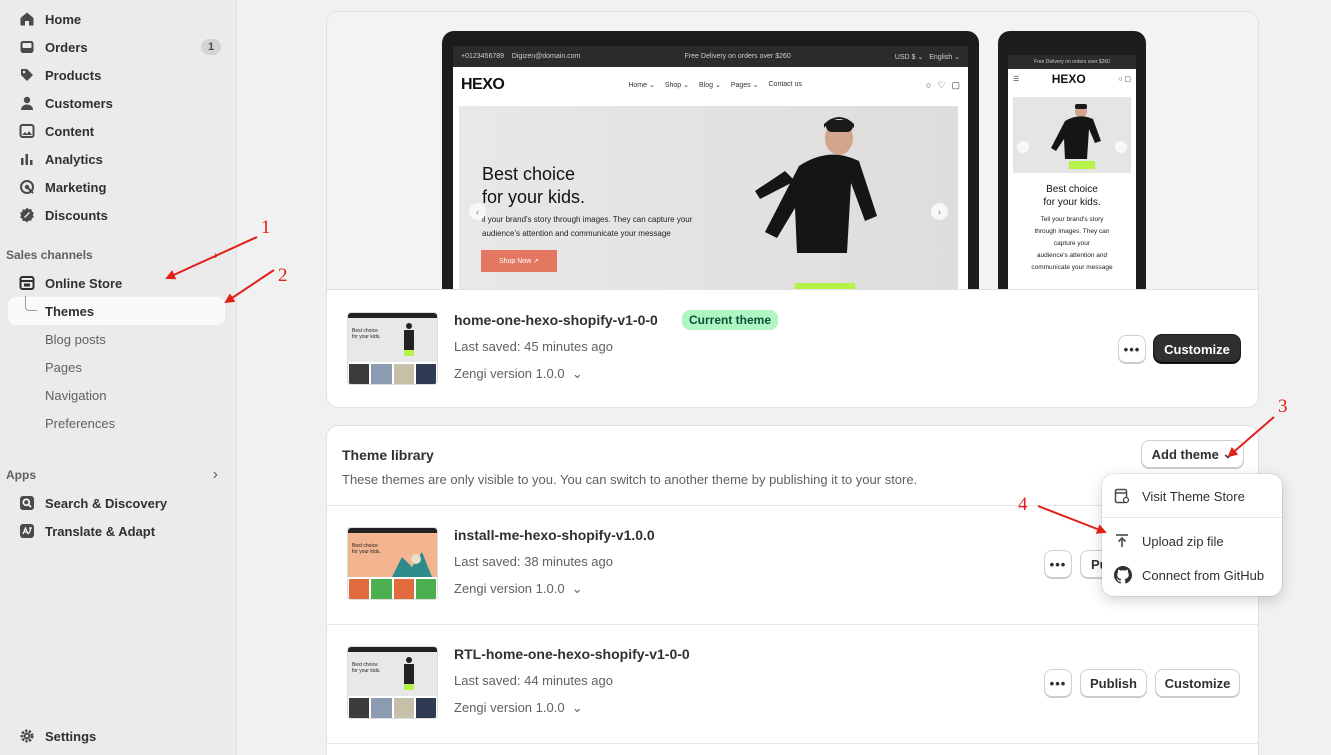 This screenshot has width=1331, height=755. I want to click on nav-online-store: Online Store, so click(116, 283).